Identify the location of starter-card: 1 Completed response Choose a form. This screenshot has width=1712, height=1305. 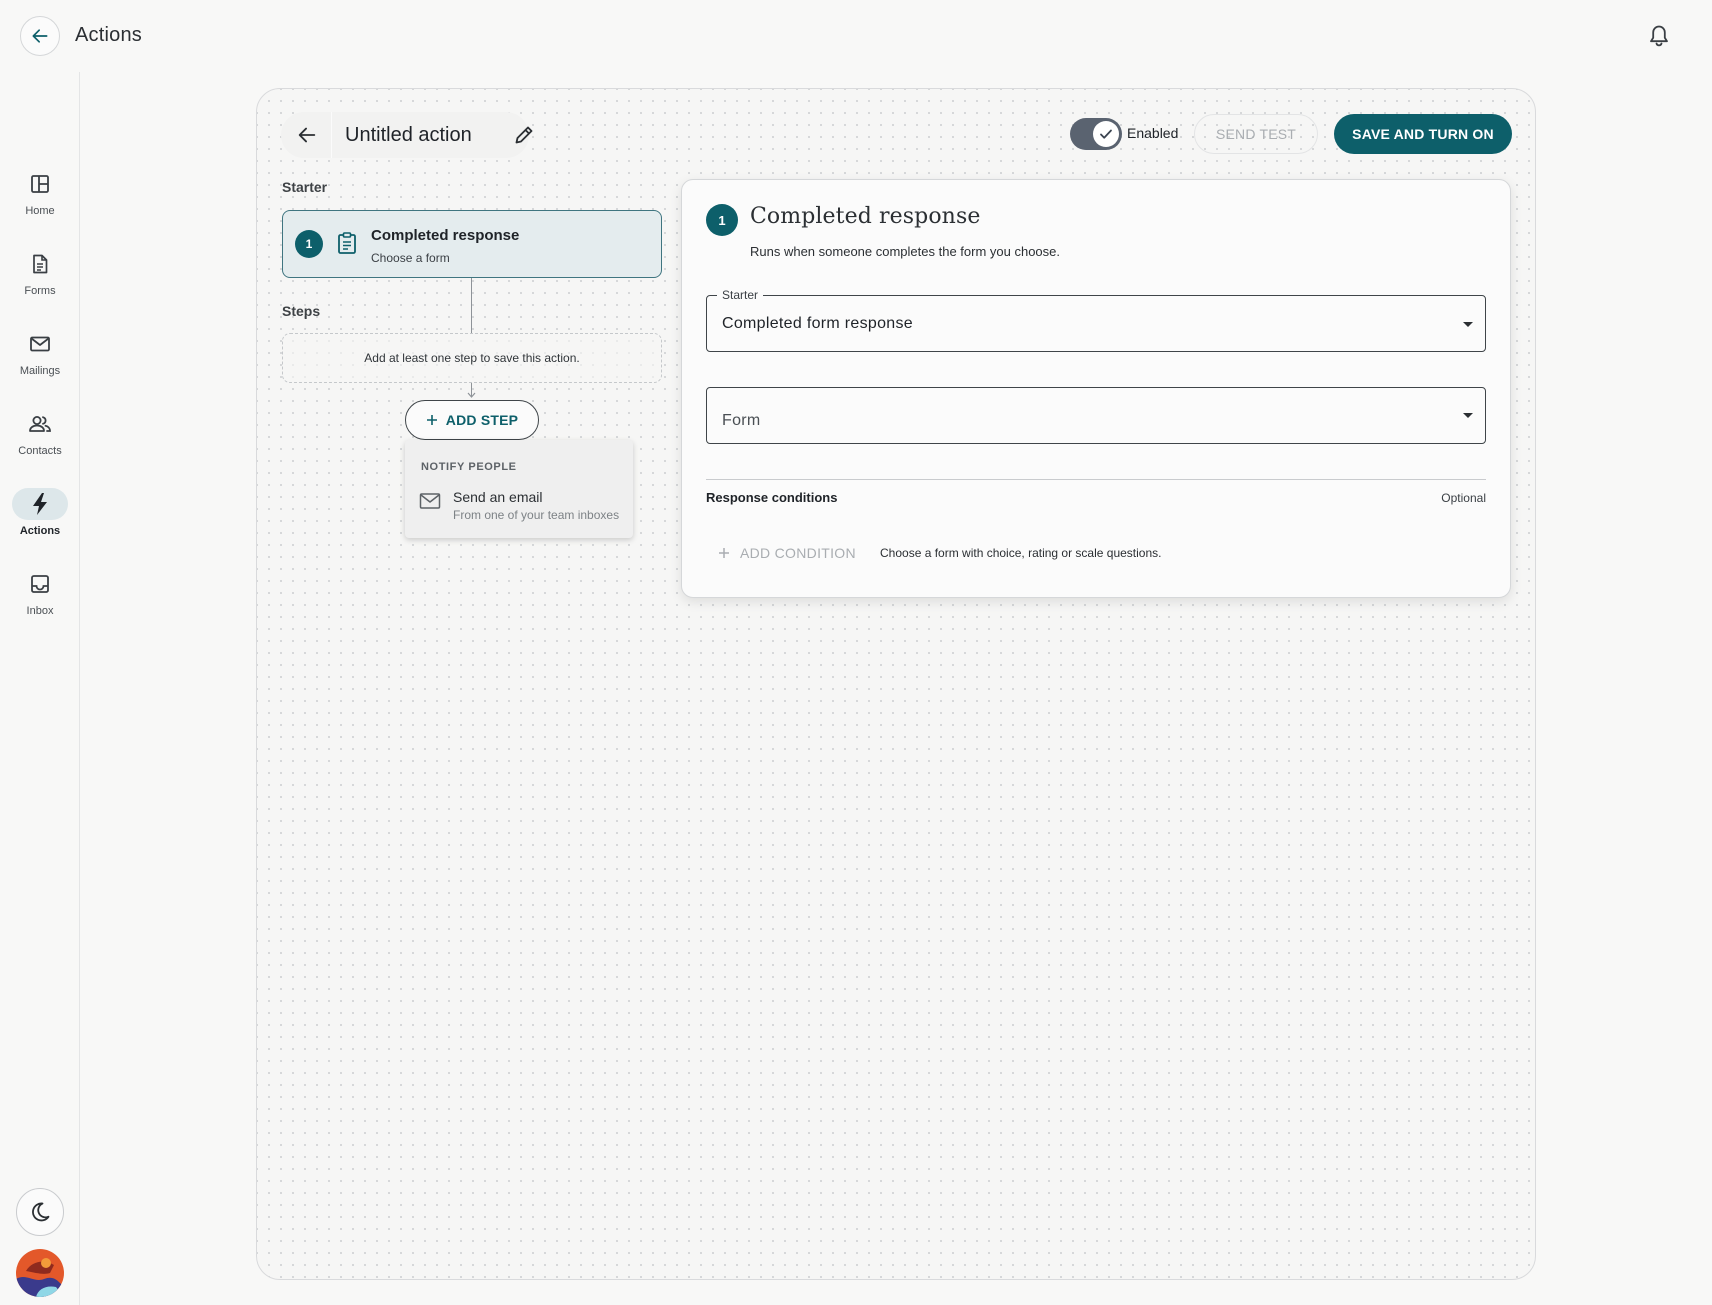
(472, 244).